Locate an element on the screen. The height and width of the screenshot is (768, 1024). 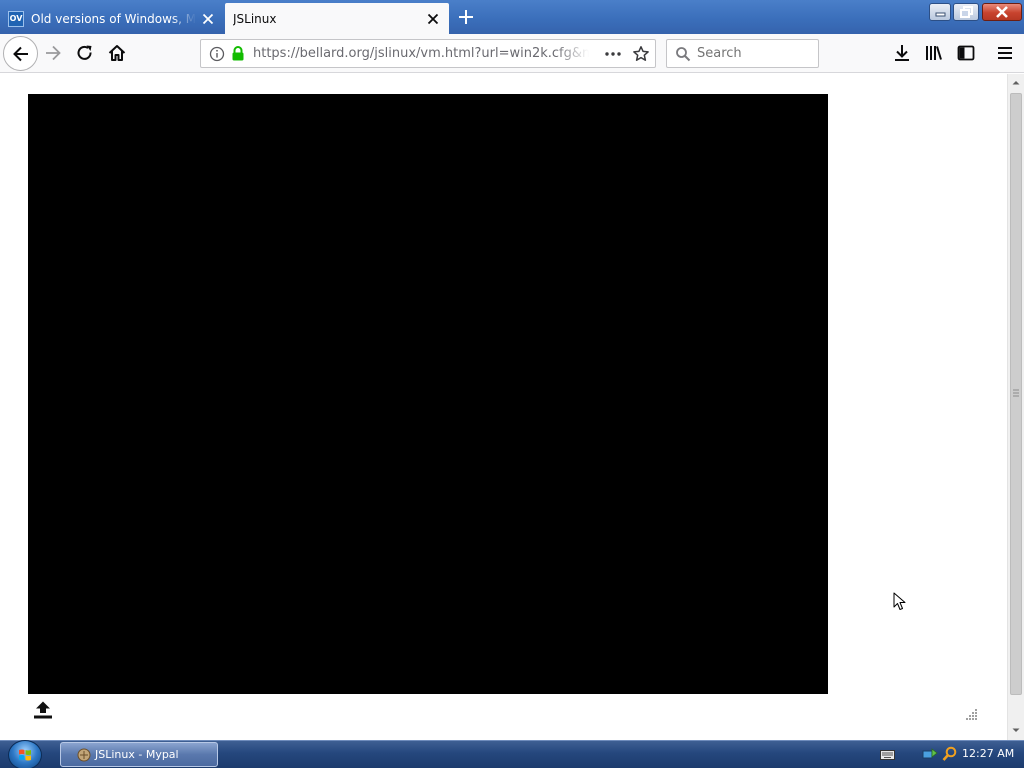
resize-grip-icon is located at coordinates (971, 714).